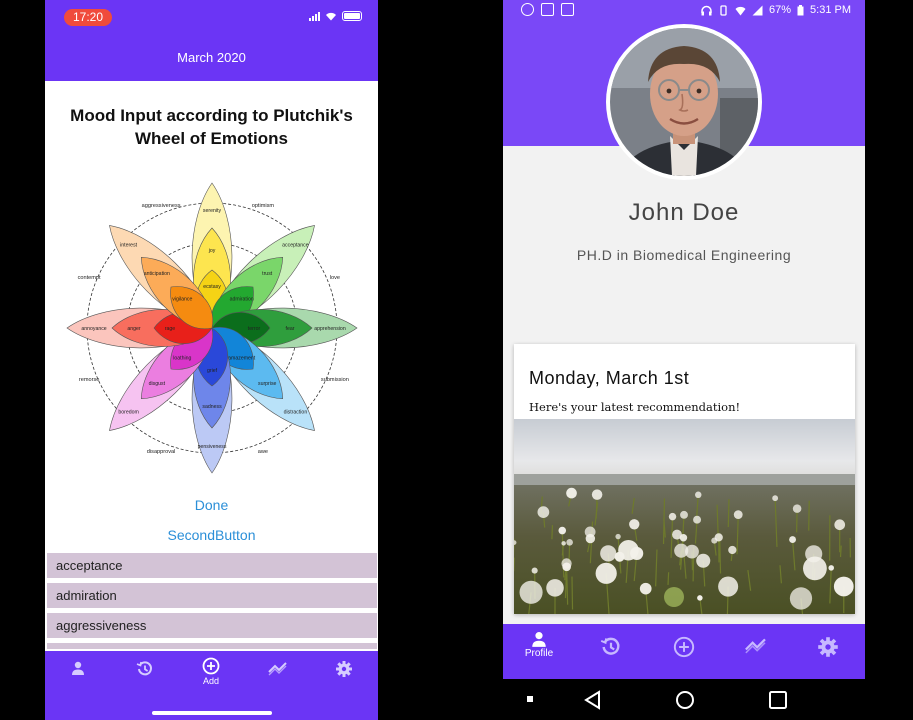  I want to click on wheel-label-sadness: sadness, so click(212, 407).